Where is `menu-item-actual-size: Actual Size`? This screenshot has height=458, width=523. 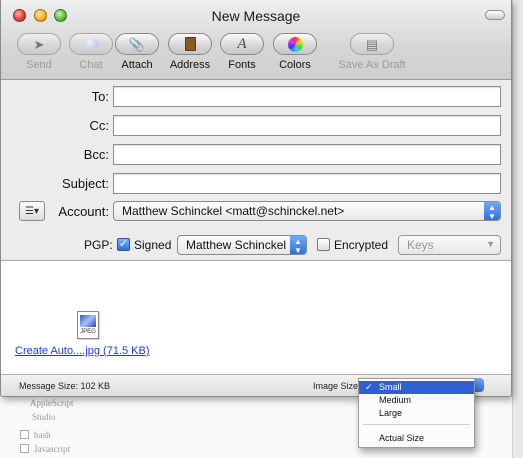
menu-item-actual-size: Actual Size is located at coordinates (416, 438).